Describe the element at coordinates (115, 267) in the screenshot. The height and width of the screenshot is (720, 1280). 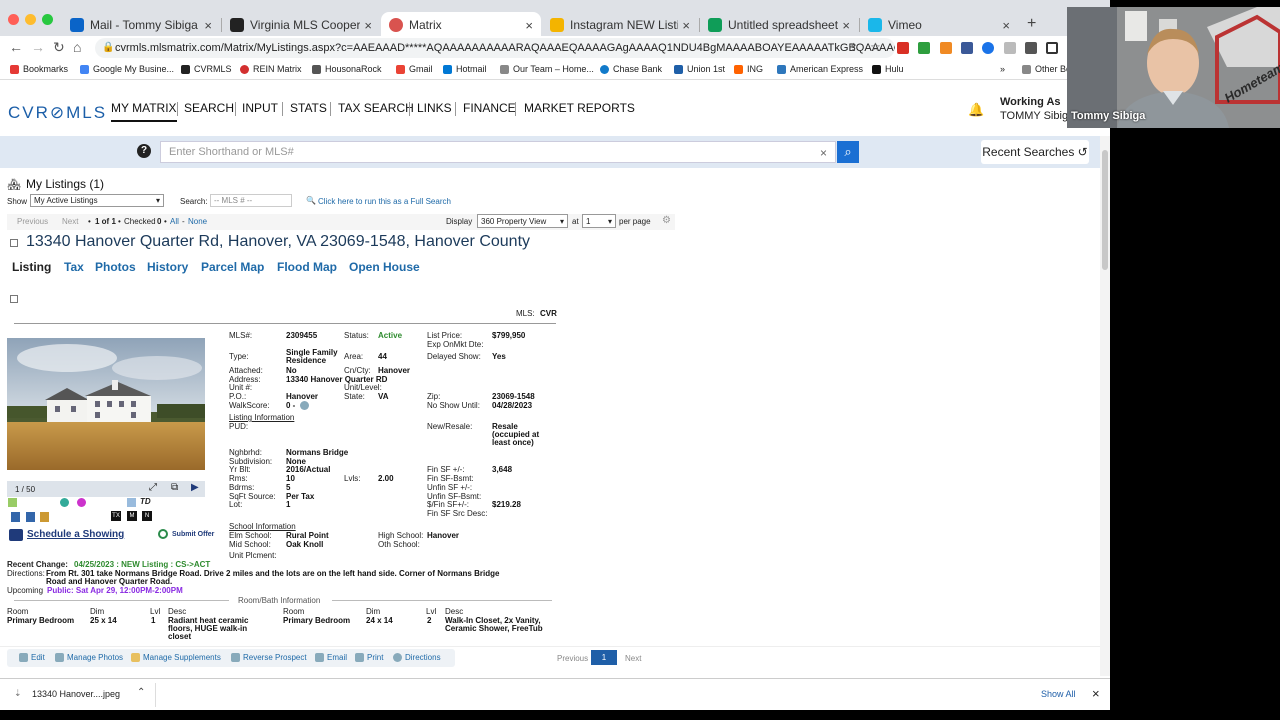
I see `tab-photos: Photos` at that location.